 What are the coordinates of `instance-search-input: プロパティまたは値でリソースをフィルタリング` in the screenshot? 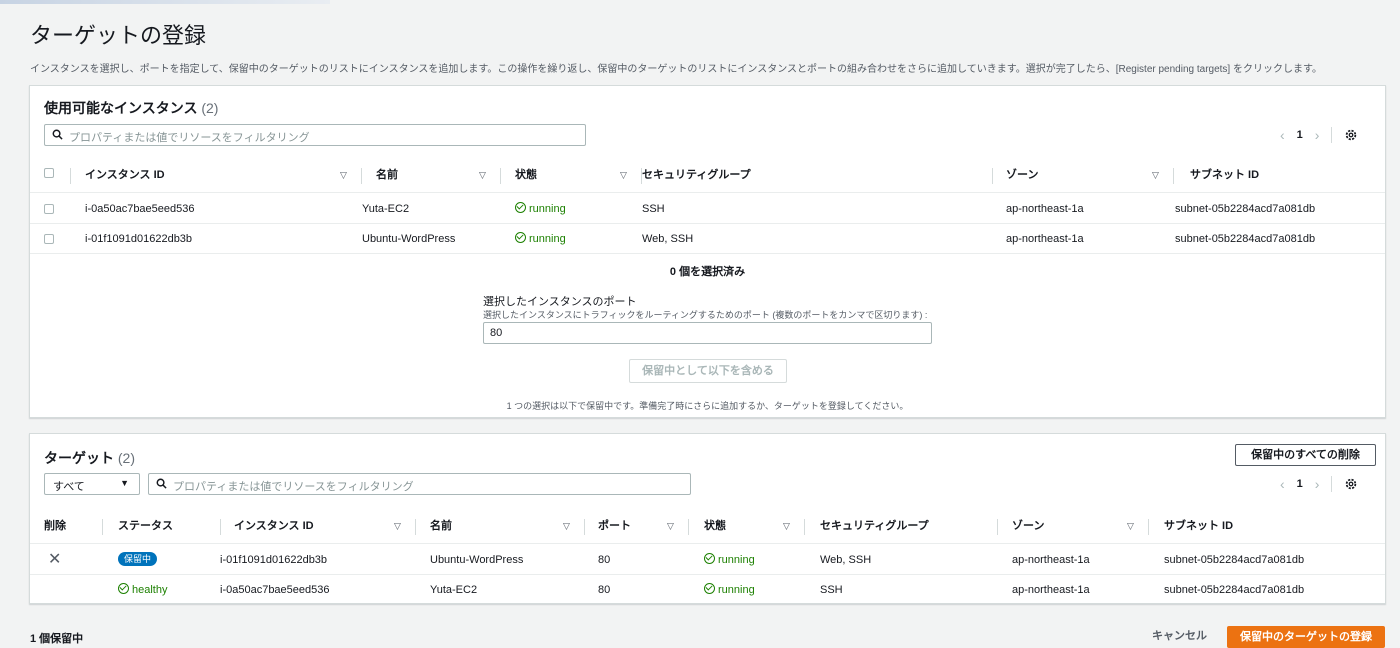 It's located at (315, 135).